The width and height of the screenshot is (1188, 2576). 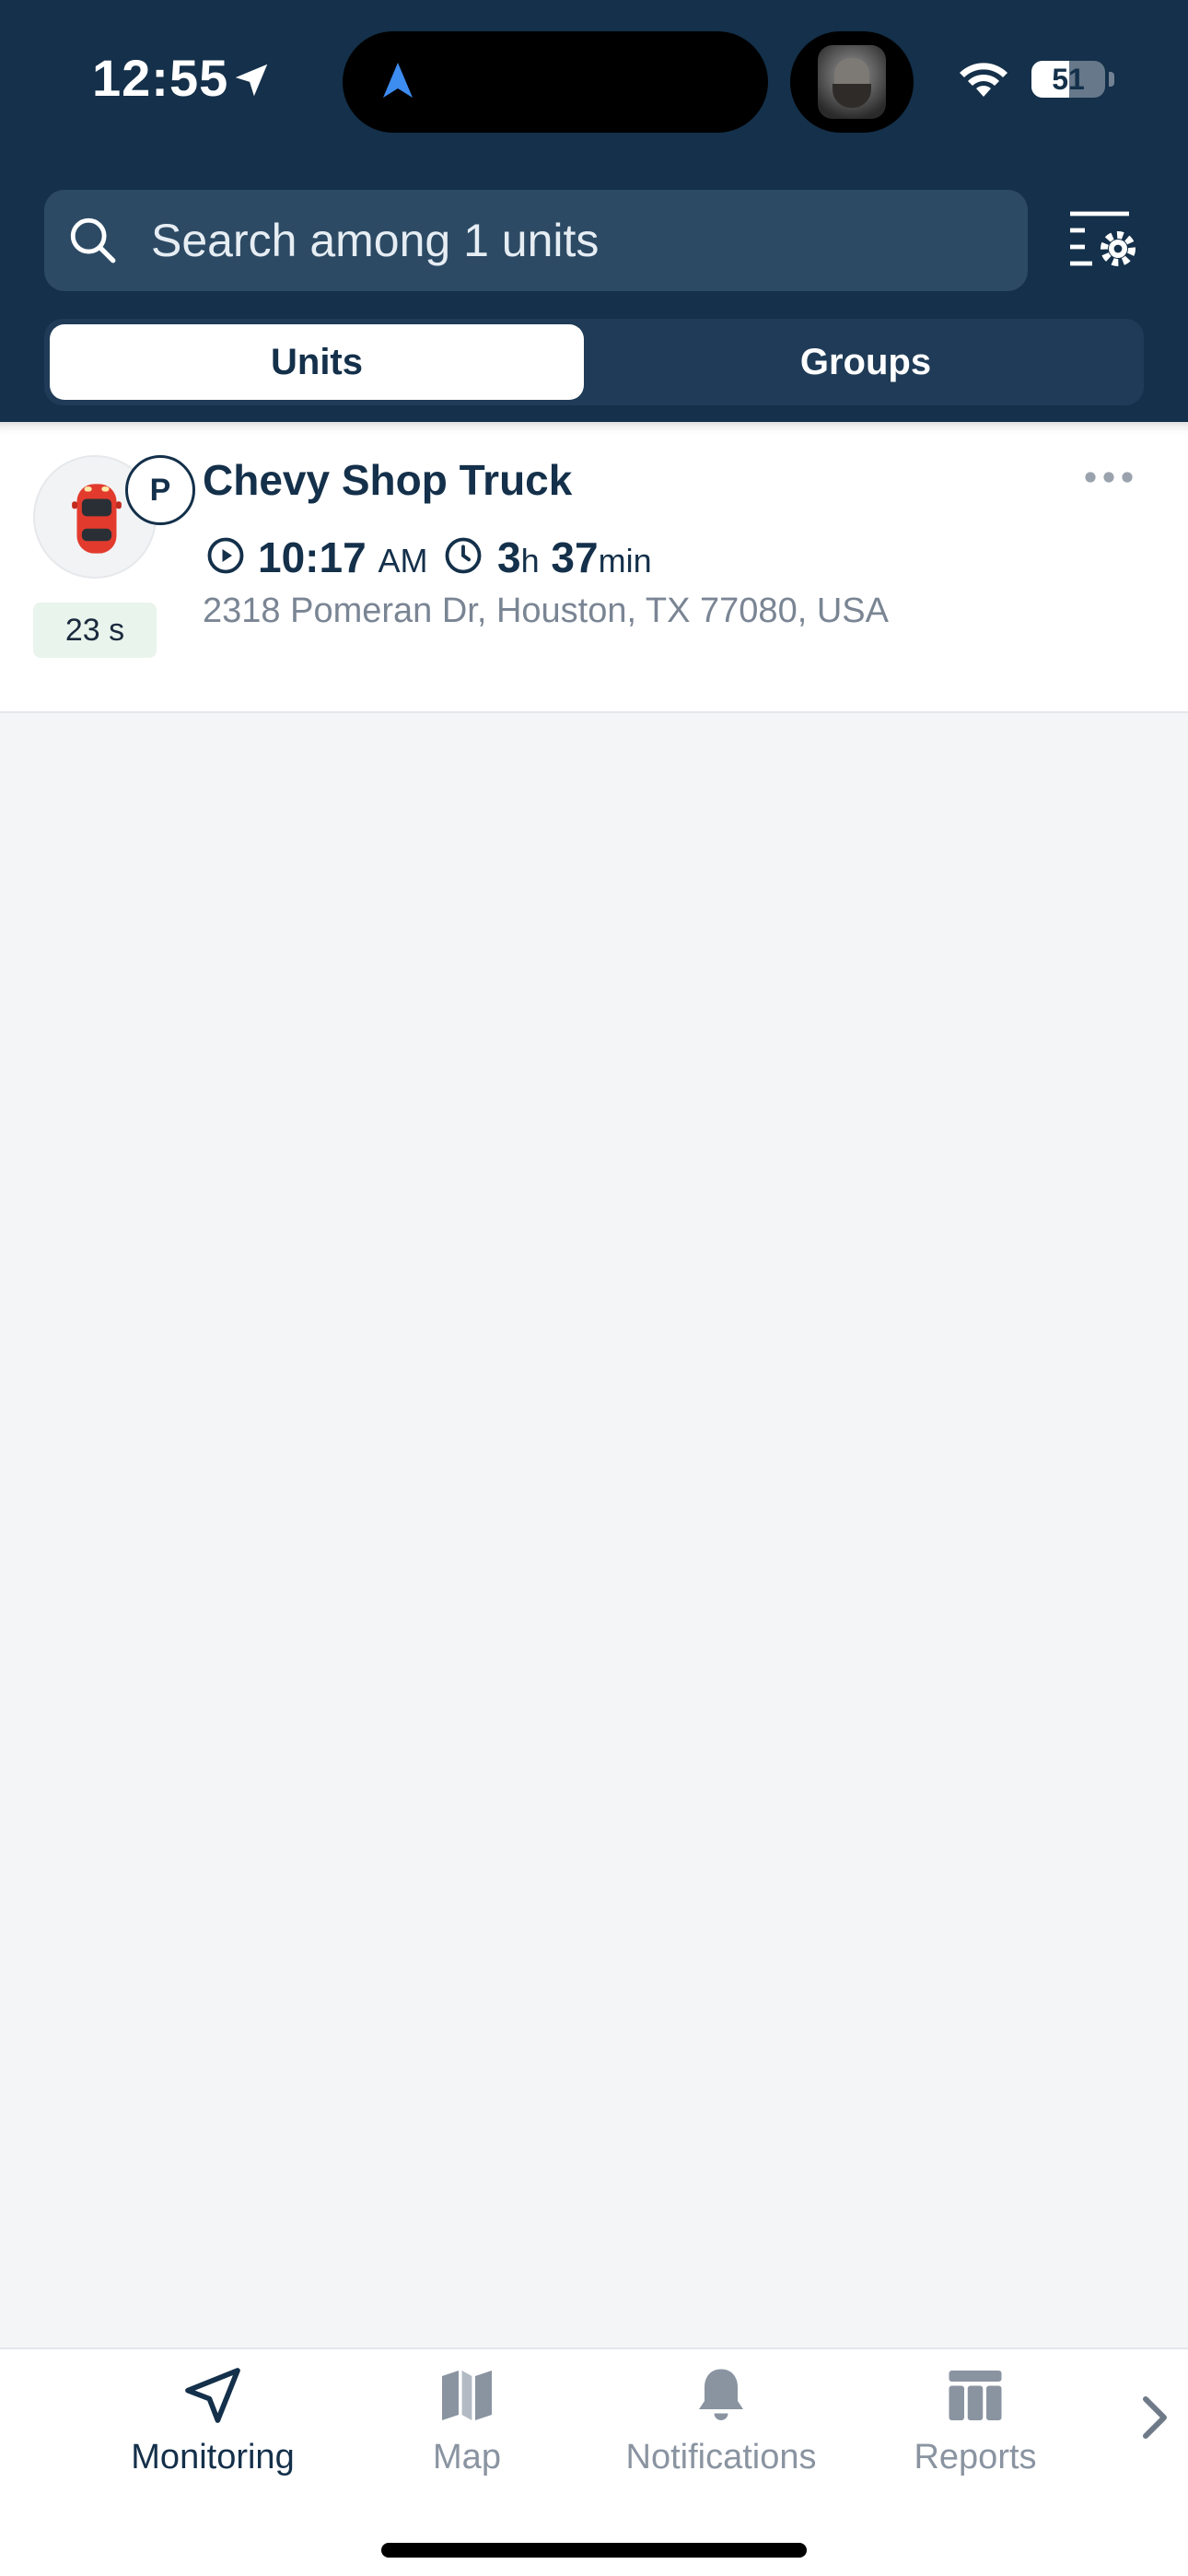 I want to click on search-input, so click(x=574, y=240).